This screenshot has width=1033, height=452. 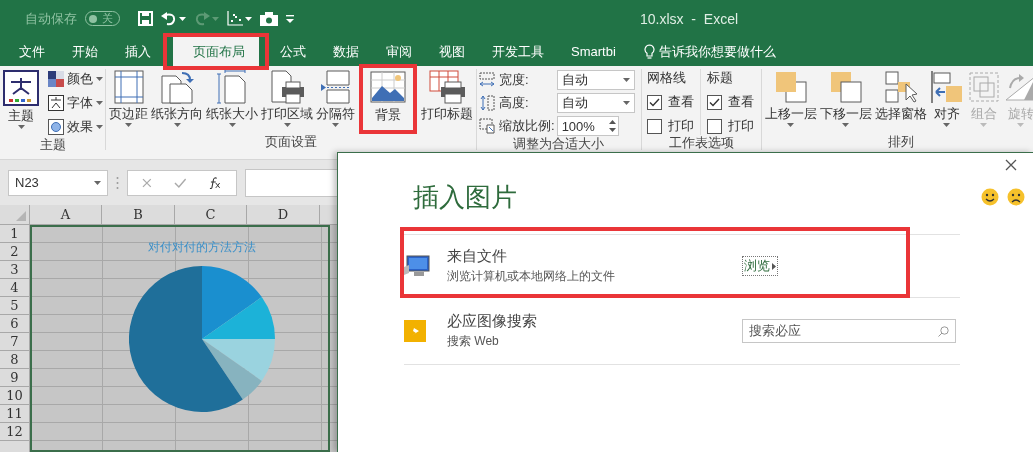 What do you see at coordinates (774, 266) in the screenshot?
I see `arrow-icon` at bounding box center [774, 266].